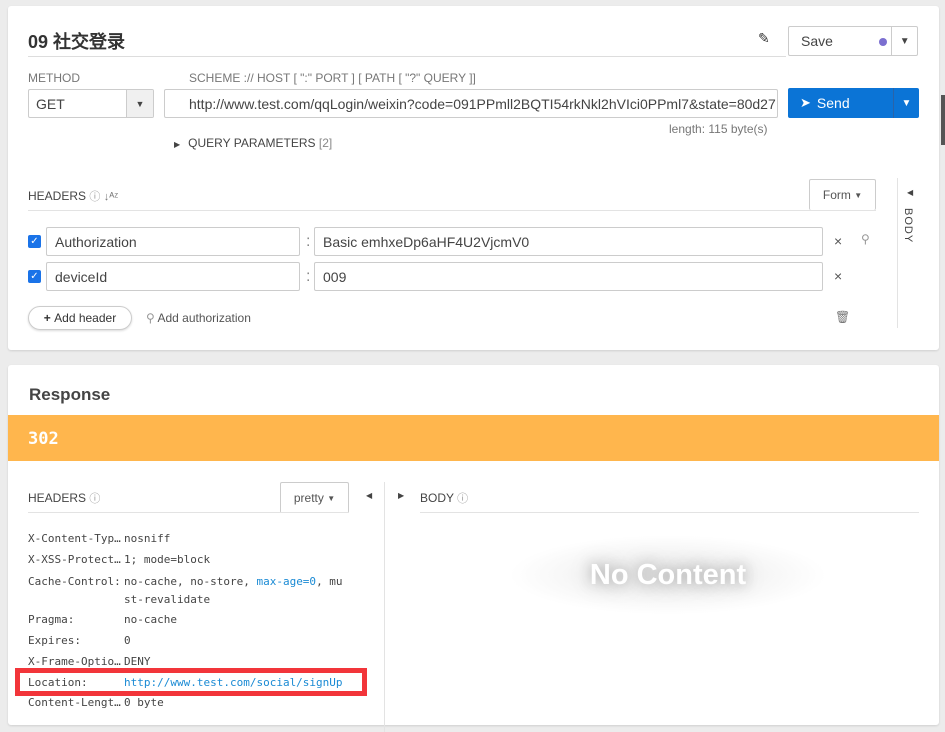 This screenshot has width=945, height=732. Describe the element at coordinates (147, 538) in the screenshot. I see `header-value: nosniff` at that location.